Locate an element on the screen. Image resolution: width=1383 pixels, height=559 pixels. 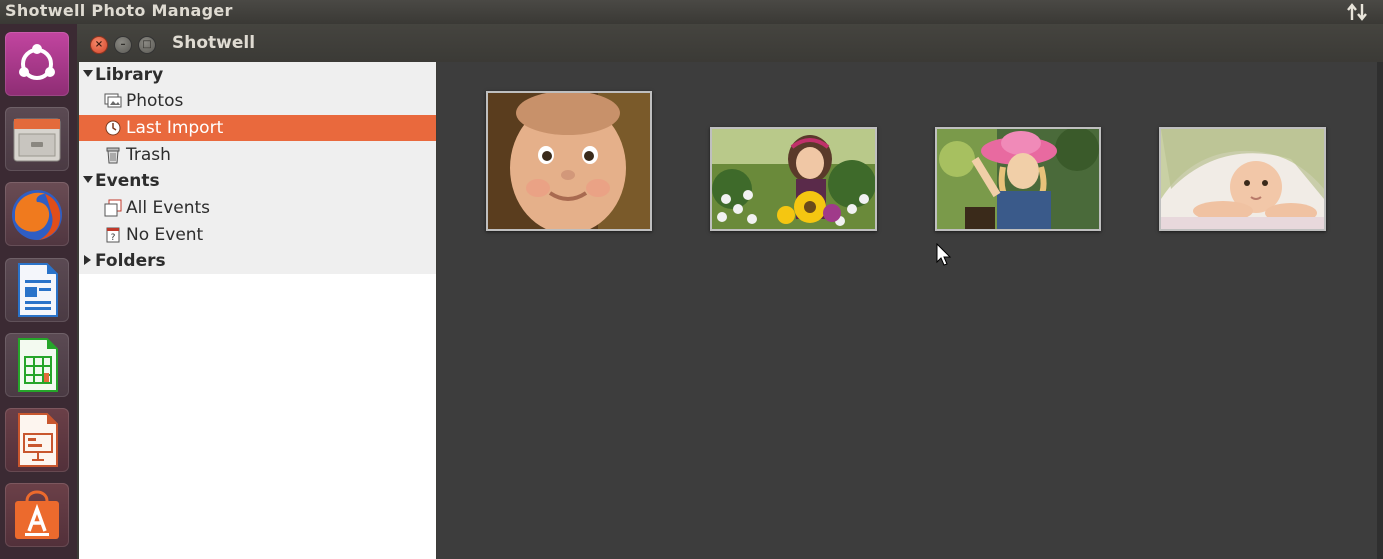
sidebar-item-trash: Trash is located at coordinates (257, 155).